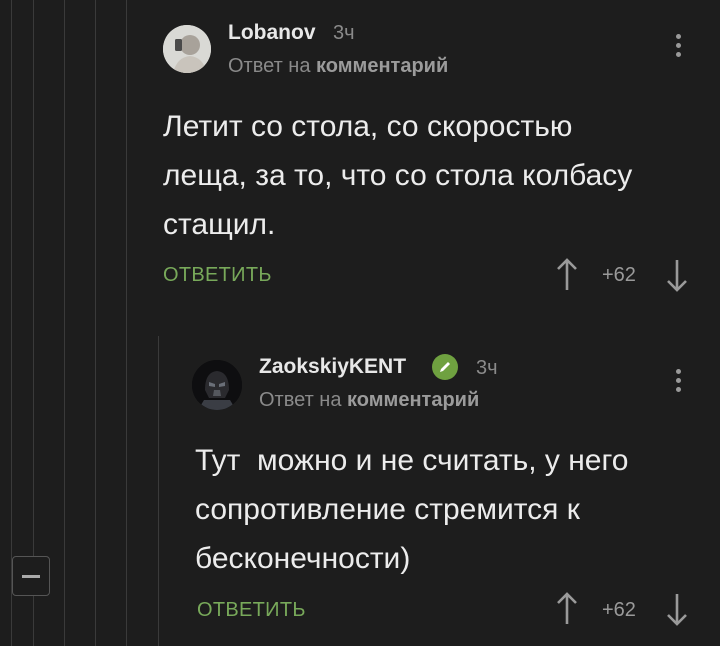 Image resolution: width=720 pixels, height=646 pixels. What do you see at coordinates (158, 491) in the screenshot?
I see `reply-indent-line` at bounding box center [158, 491].